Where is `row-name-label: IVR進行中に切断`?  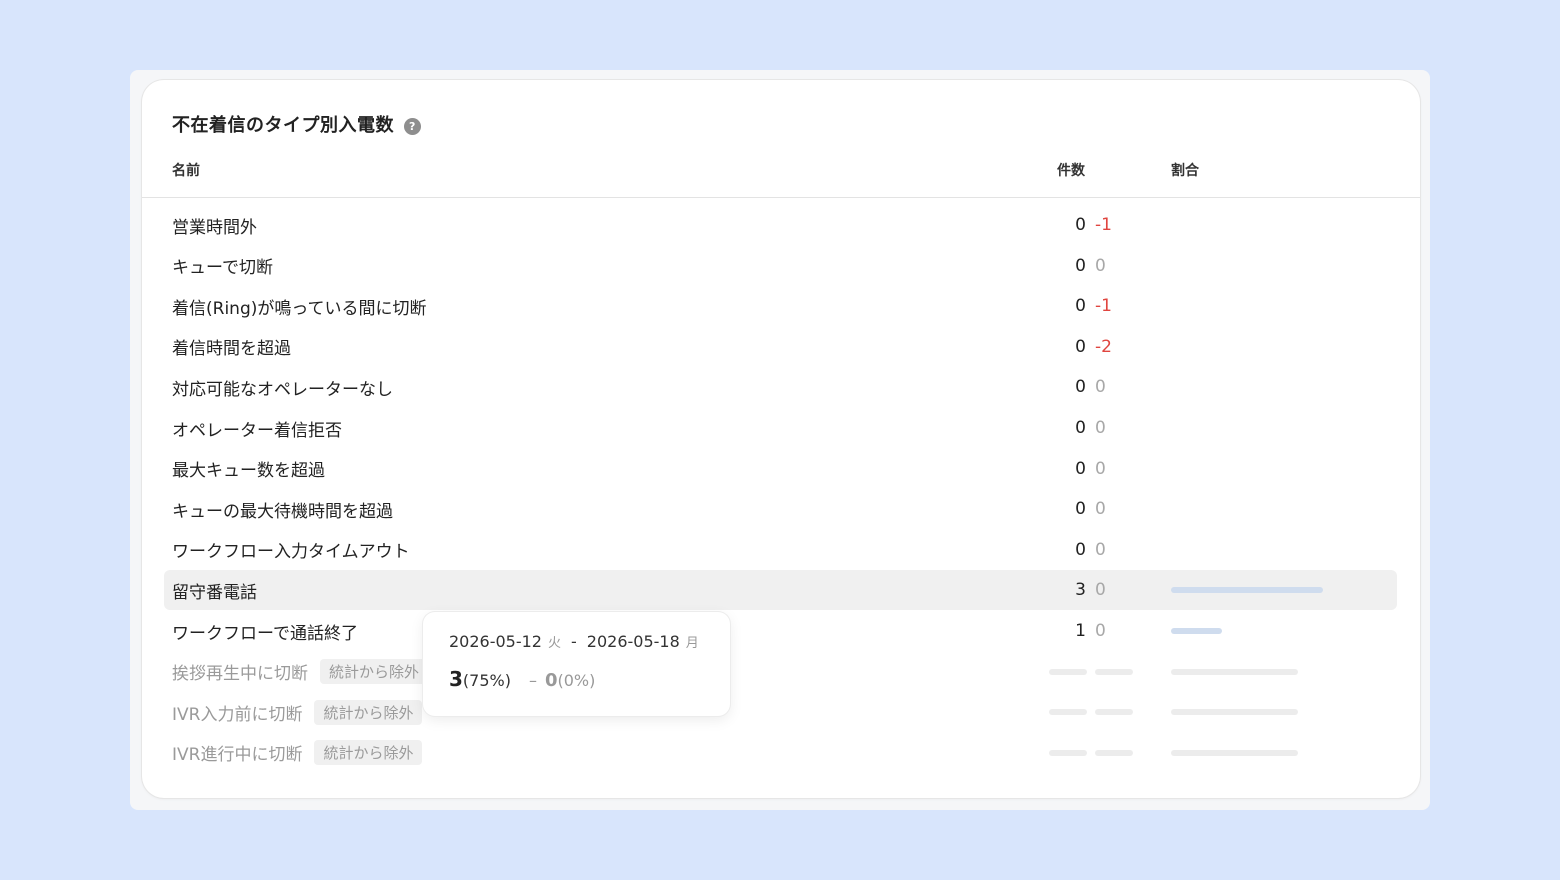 row-name-label: IVR進行中に切断 is located at coordinates (237, 755).